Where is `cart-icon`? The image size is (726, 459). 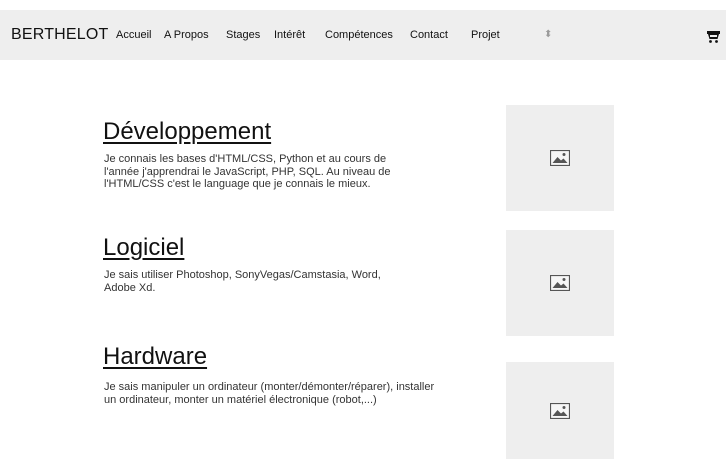 cart-icon is located at coordinates (713, 39).